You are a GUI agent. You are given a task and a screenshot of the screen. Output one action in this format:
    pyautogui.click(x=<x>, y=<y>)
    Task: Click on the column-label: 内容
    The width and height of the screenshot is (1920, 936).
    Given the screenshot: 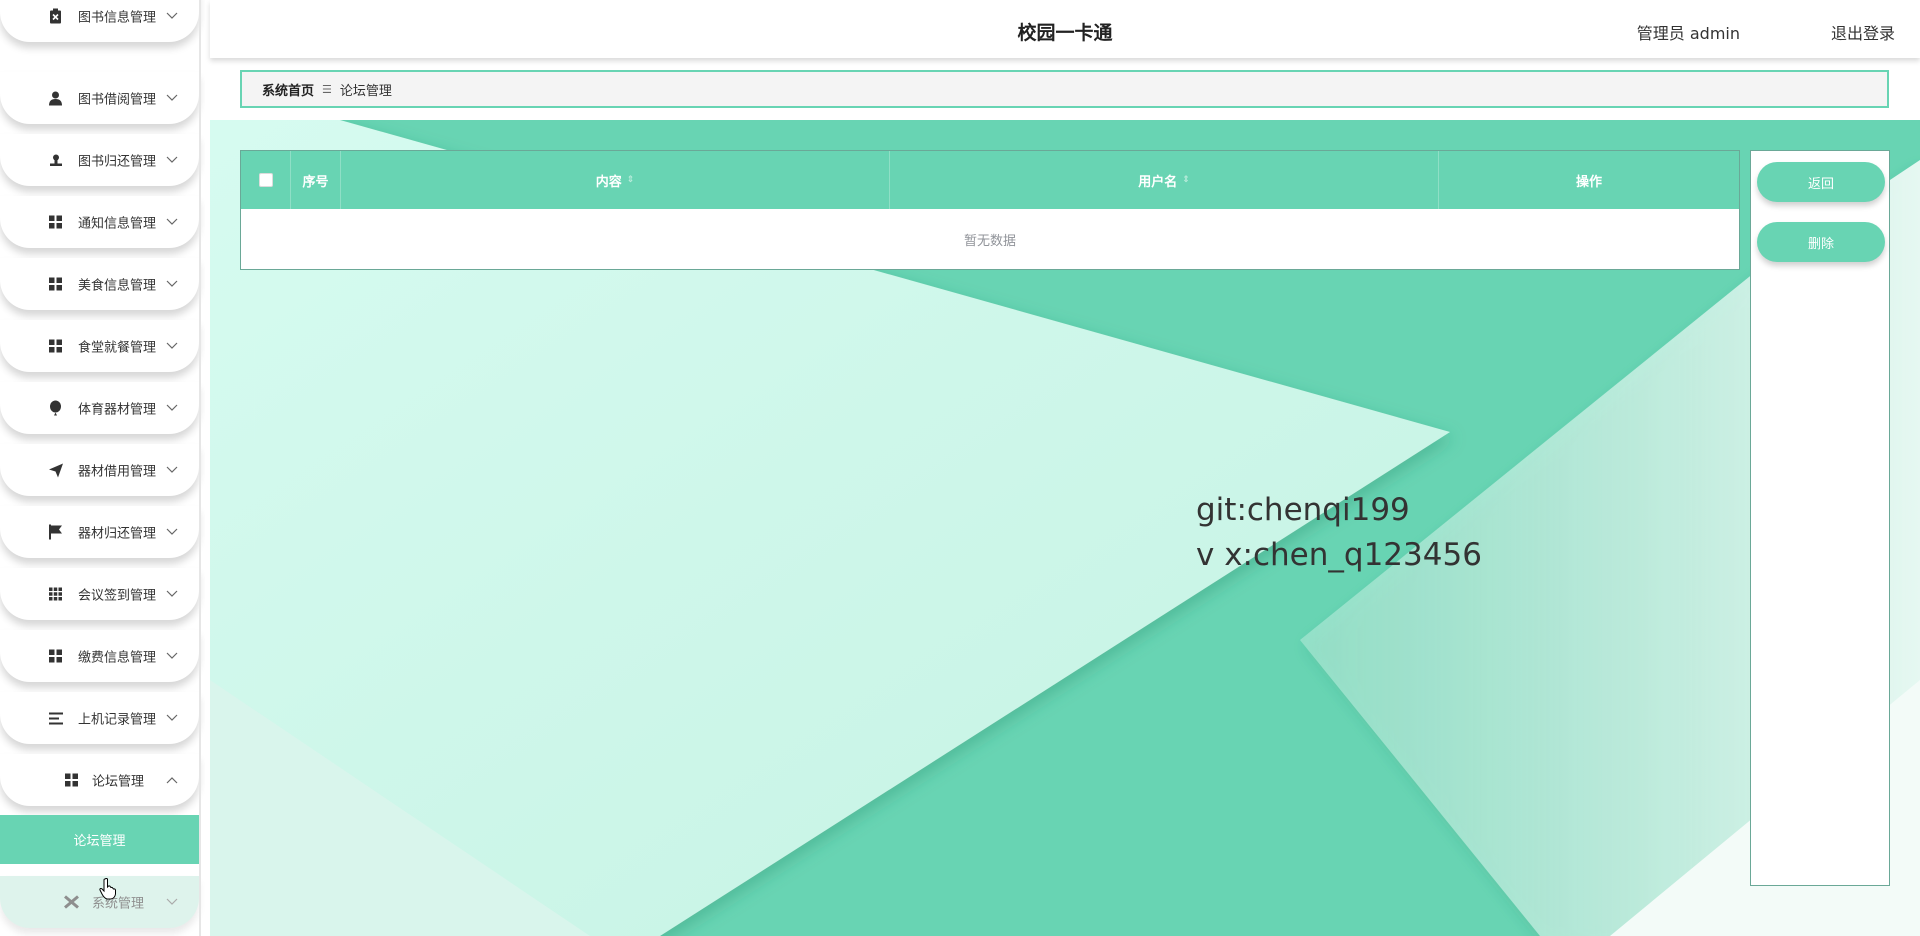 What is the action you would take?
    pyautogui.click(x=608, y=182)
    